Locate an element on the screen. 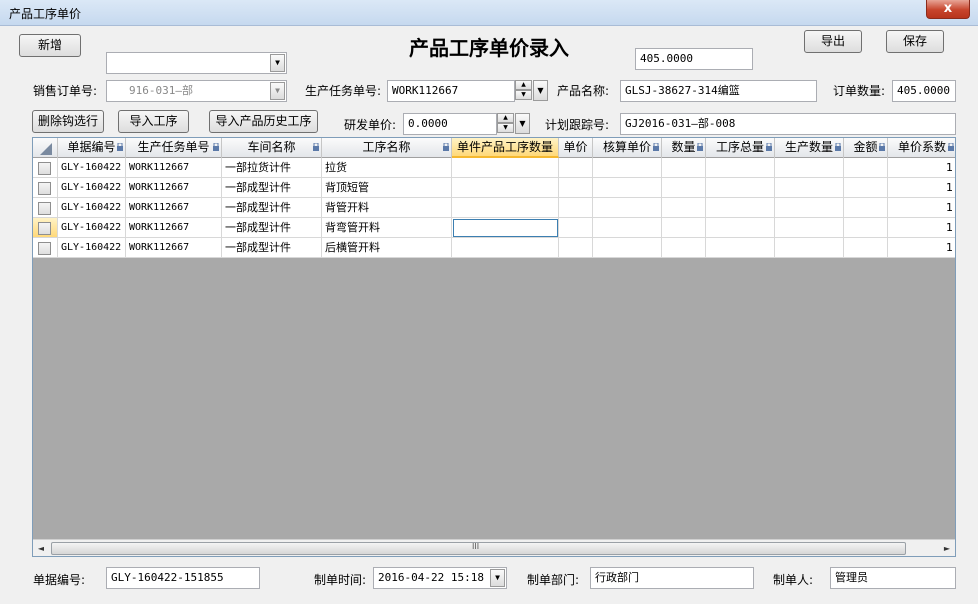 The width and height of the screenshot is (978, 604). cell-process: 拉货 is located at coordinates (387, 168).